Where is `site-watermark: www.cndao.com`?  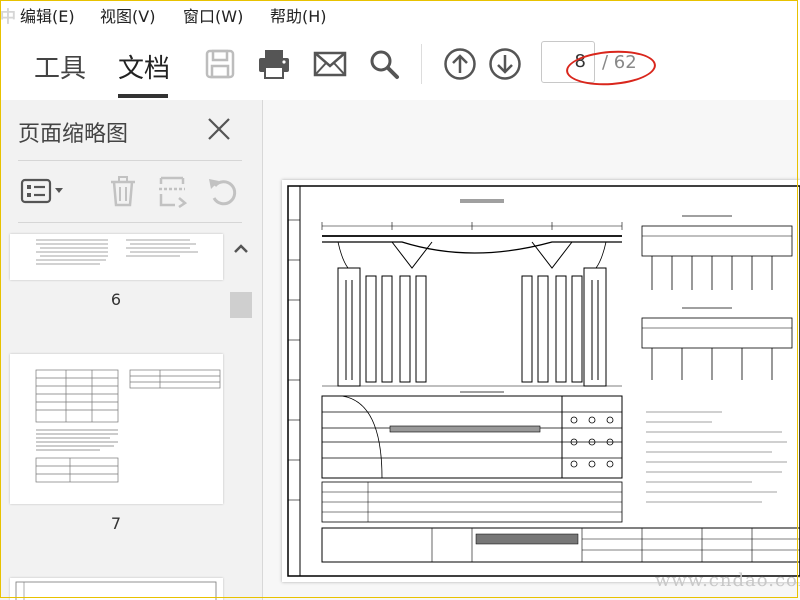 site-watermark: www.cndao.com is located at coordinates (727, 580).